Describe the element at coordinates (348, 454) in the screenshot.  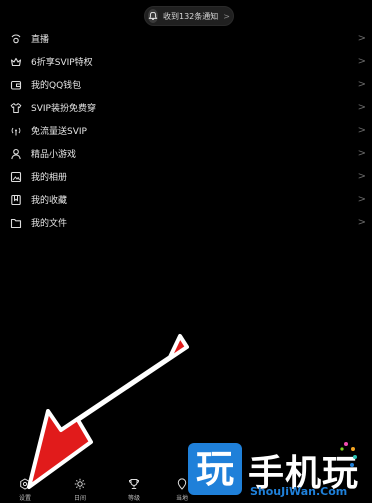
I see `watermark-dots` at that location.